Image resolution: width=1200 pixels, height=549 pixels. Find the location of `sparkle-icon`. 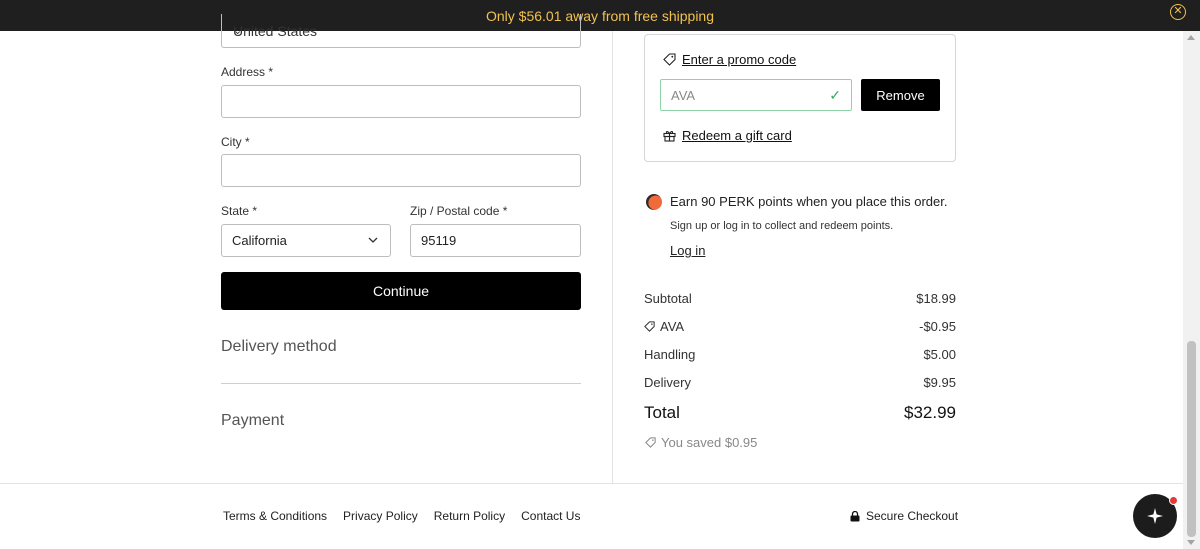

sparkle-icon is located at coordinates (1155, 516).